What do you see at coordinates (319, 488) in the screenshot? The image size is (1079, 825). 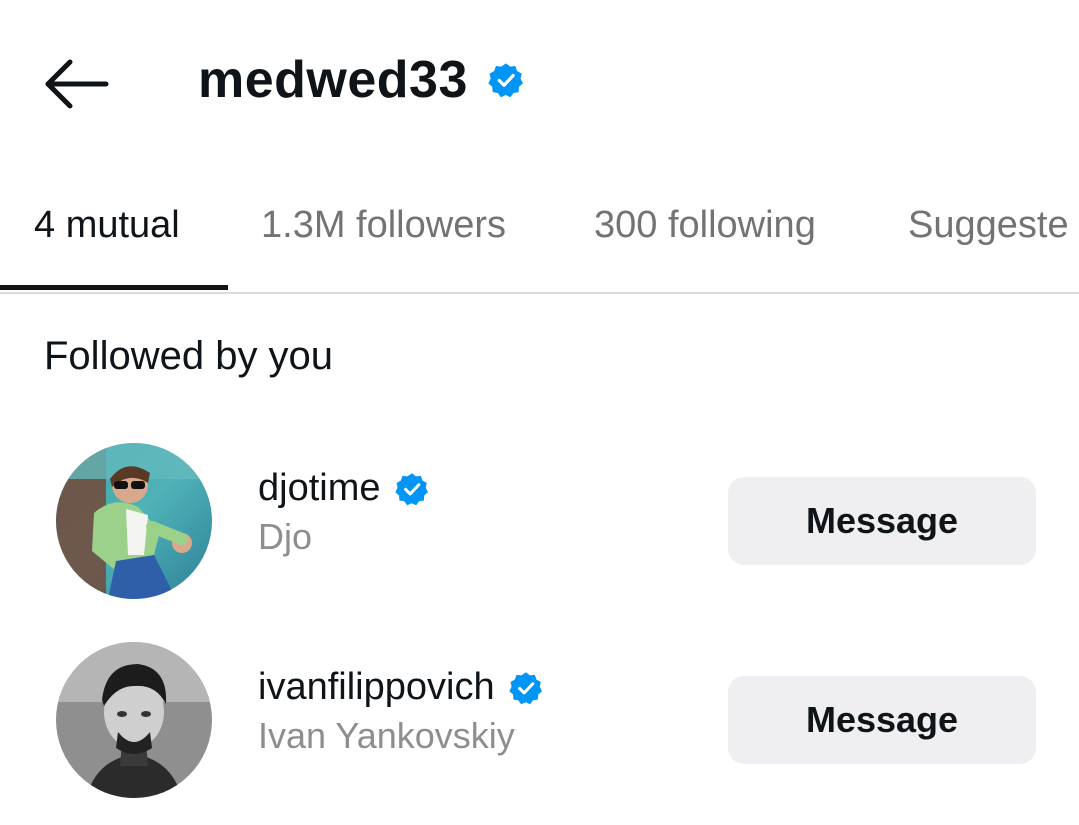 I see `username: djotime` at bounding box center [319, 488].